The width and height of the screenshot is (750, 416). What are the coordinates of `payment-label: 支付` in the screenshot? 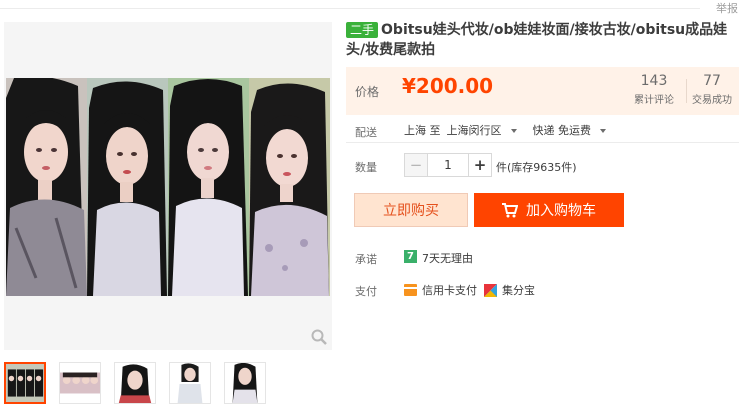 It's located at (366, 291).